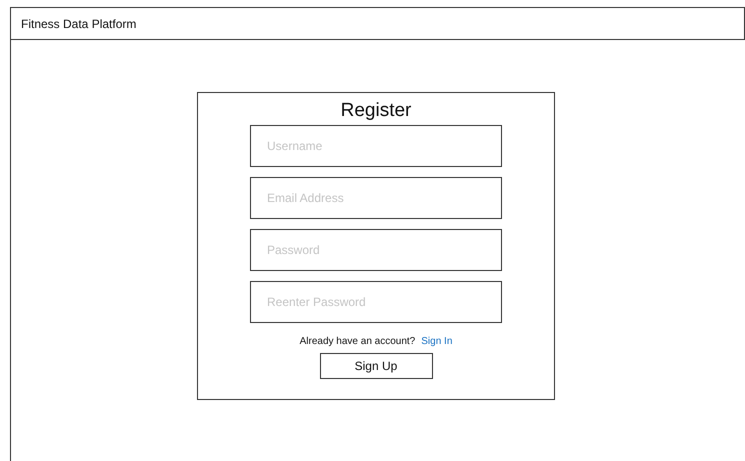 This screenshot has height=461, width=745. I want to click on app-title: Fitness Data Platform, so click(78, 24).